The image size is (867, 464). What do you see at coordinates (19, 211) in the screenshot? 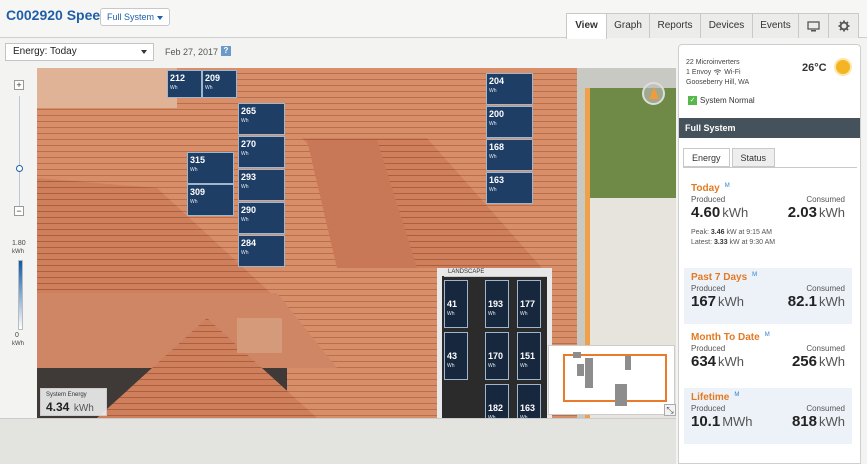
I see `zoom-out-button: −` at bounding box center [19, 211].